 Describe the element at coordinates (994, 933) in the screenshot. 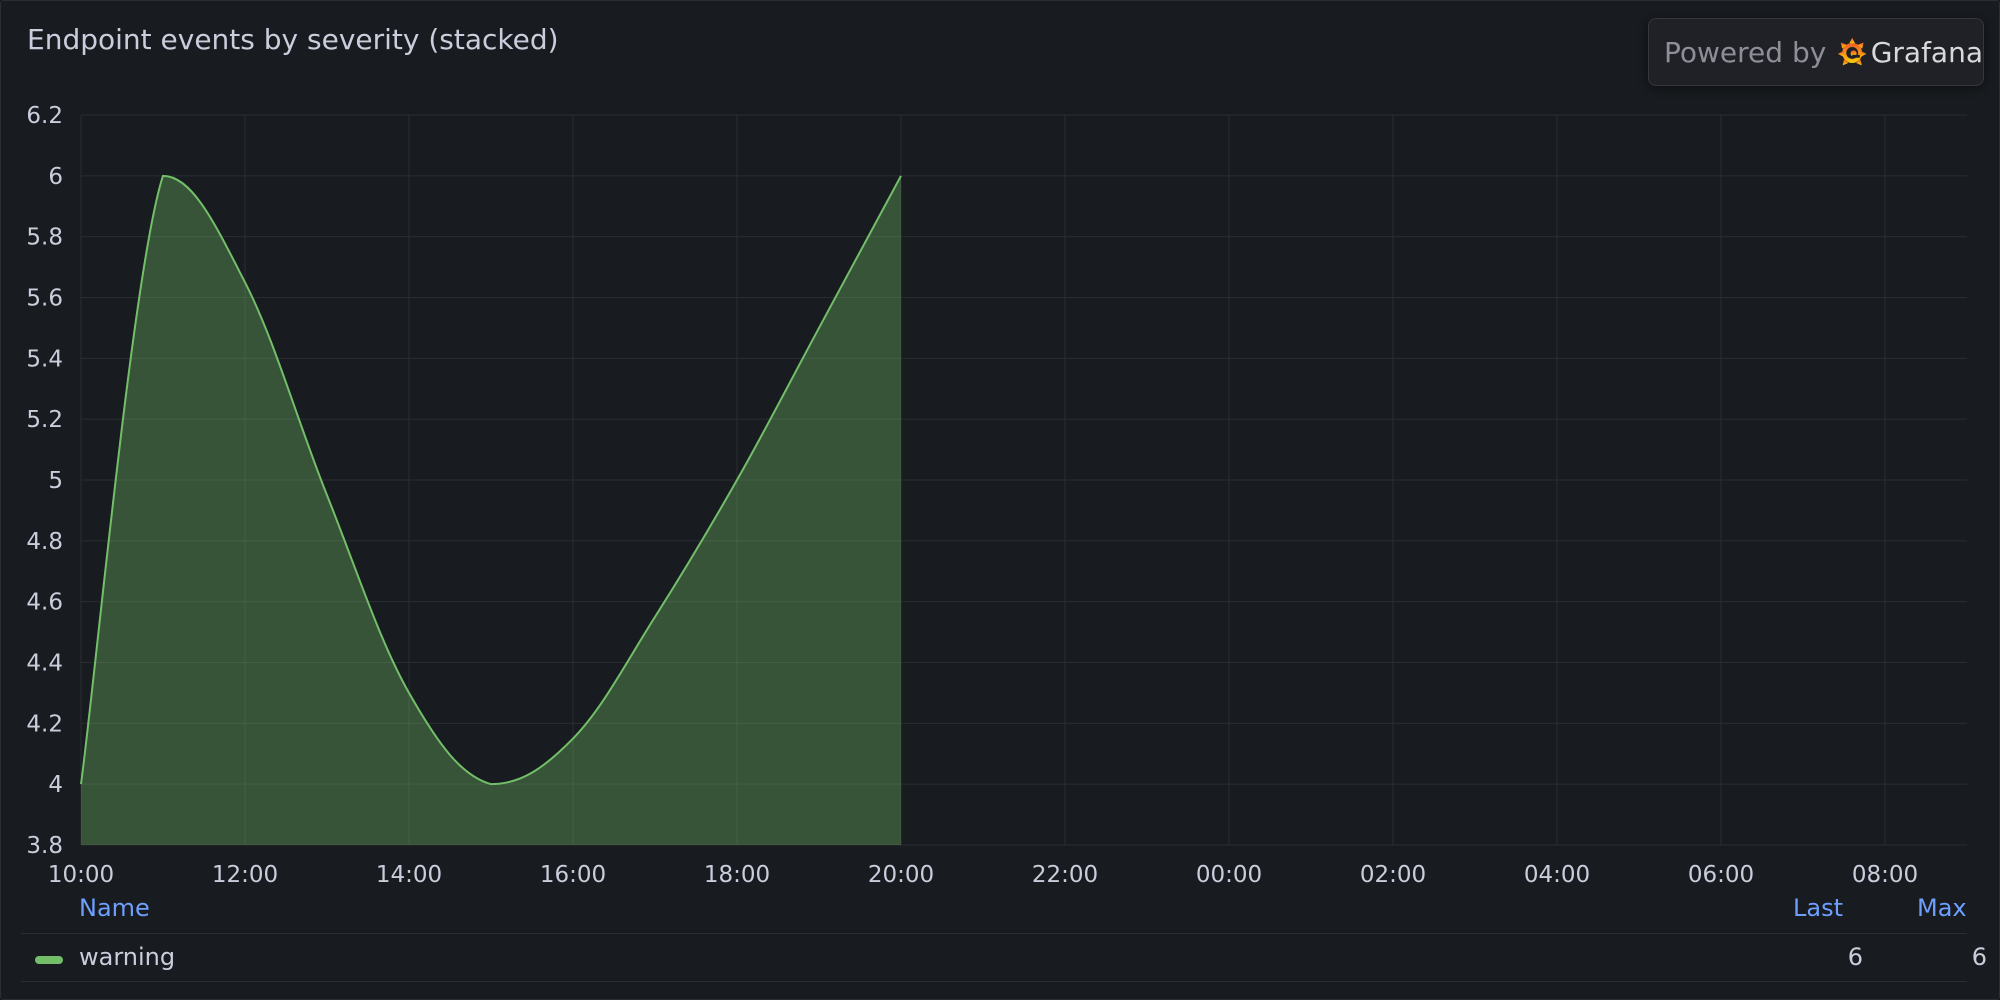

I see `legend-divider` at that location.